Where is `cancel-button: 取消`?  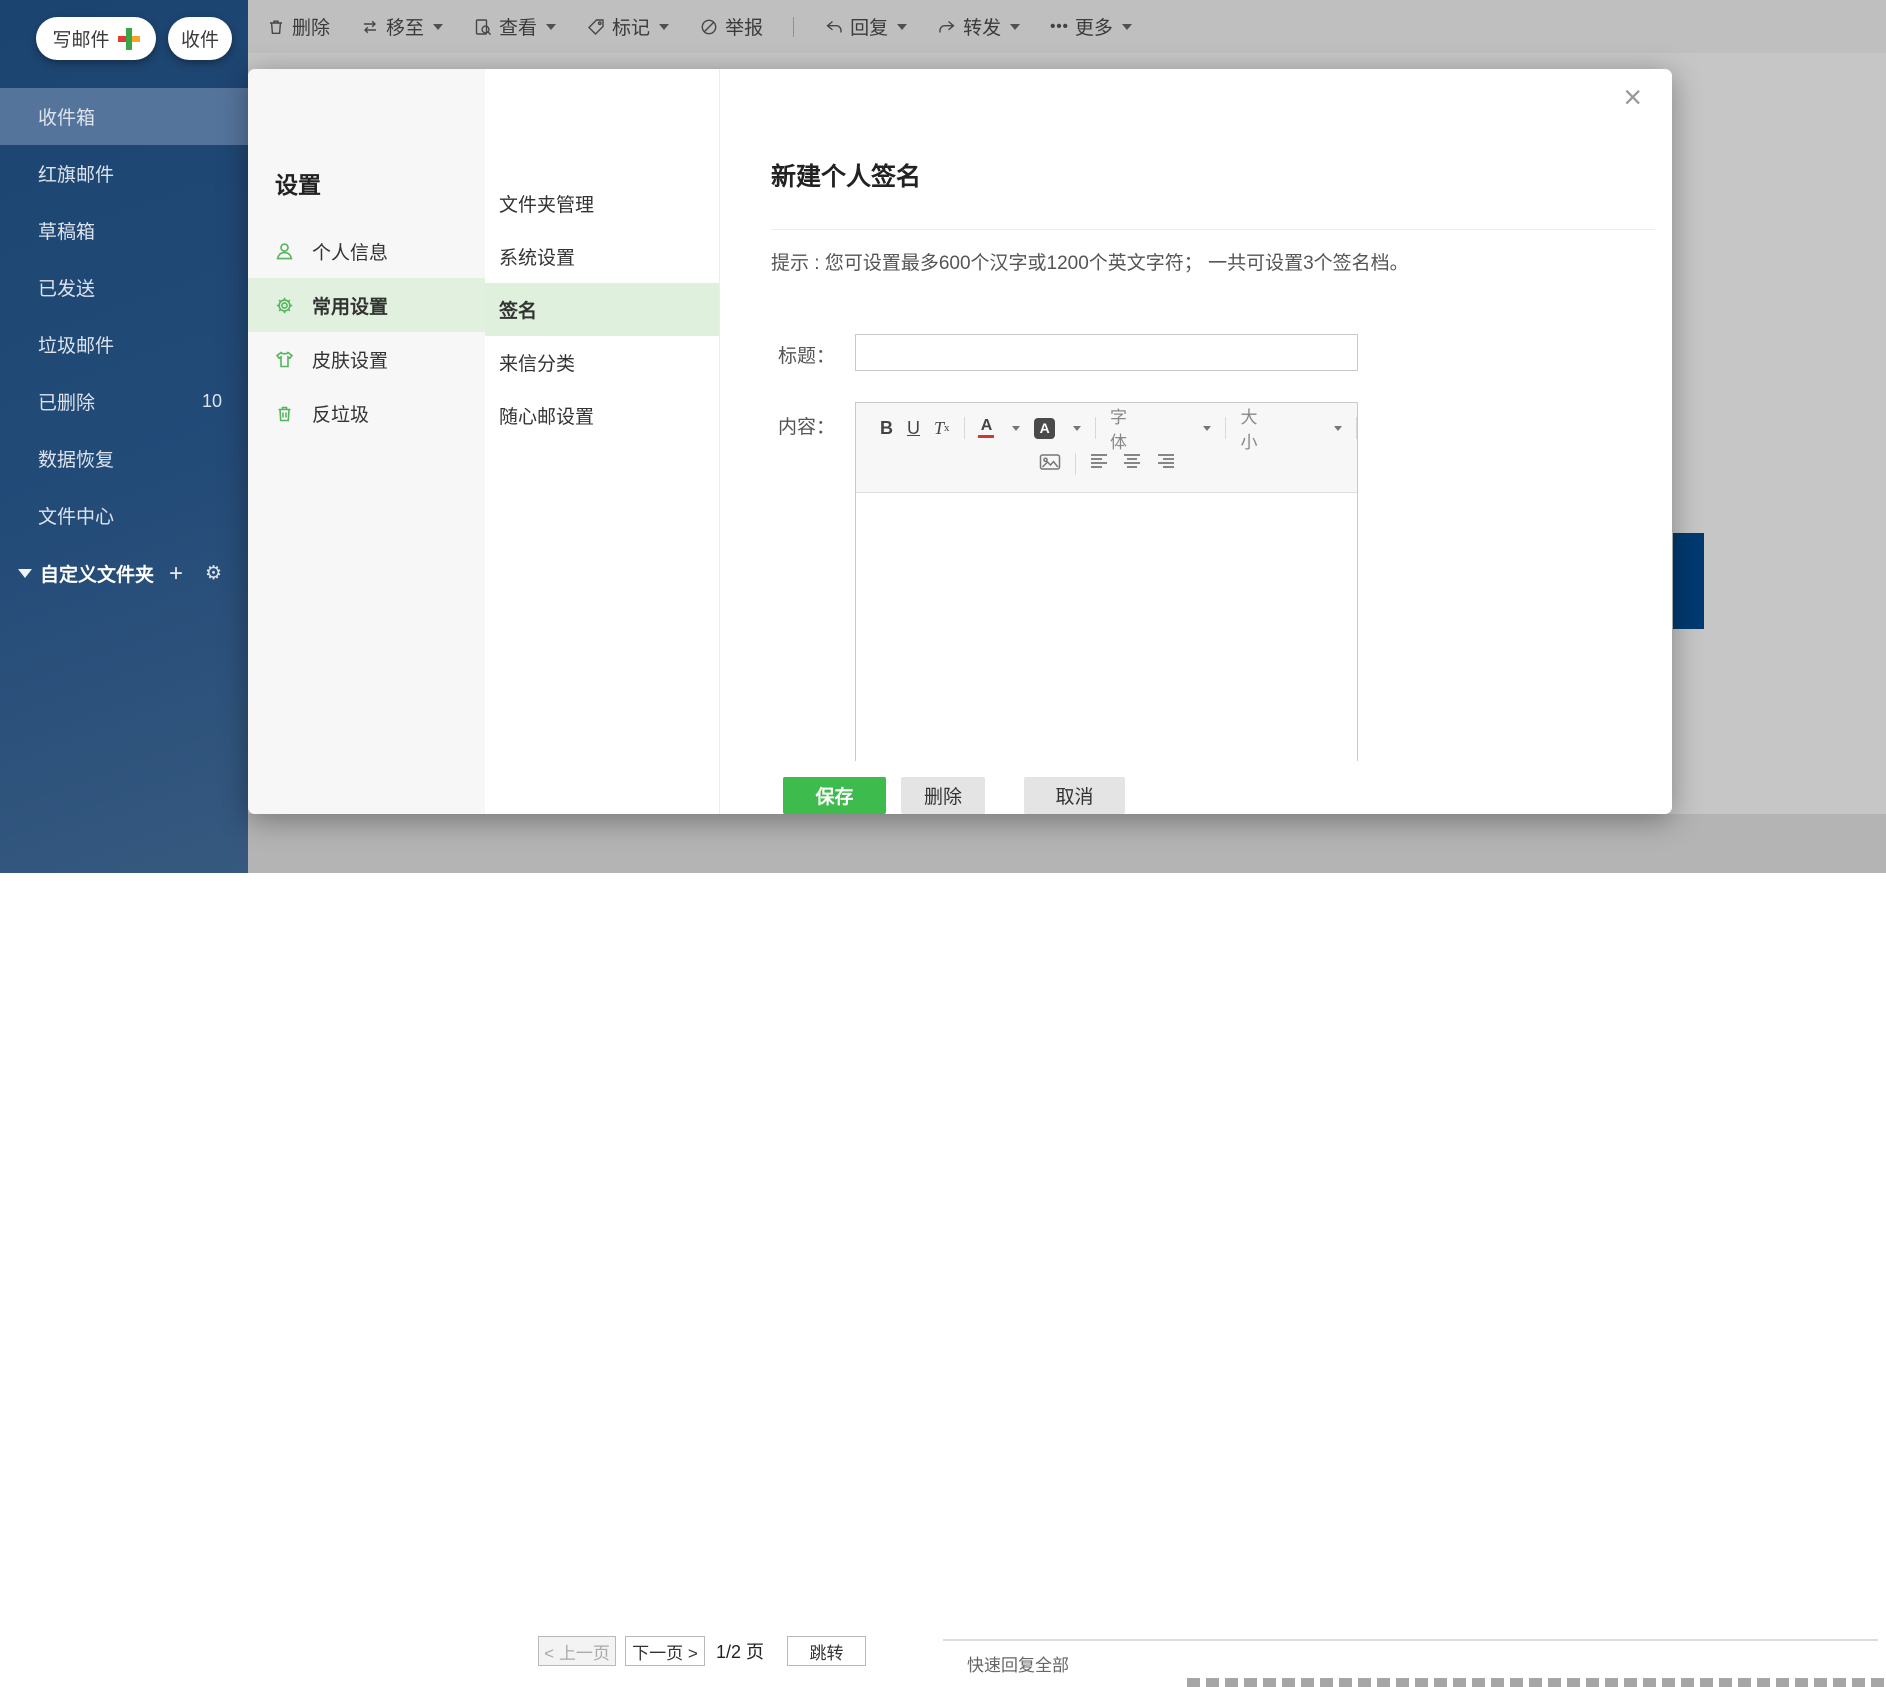
cancel-button: 取消 is located at coordinates (1074, 795).